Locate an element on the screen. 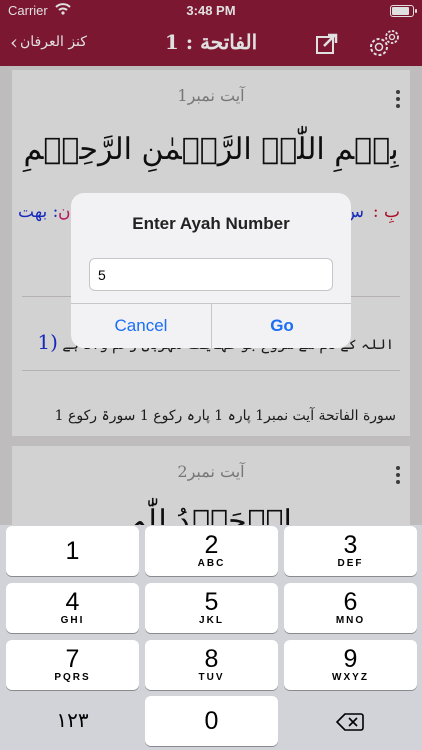 The height and width of the screenshot is (750, 422). key-letters: DEF is located at coordinates (350, 563).